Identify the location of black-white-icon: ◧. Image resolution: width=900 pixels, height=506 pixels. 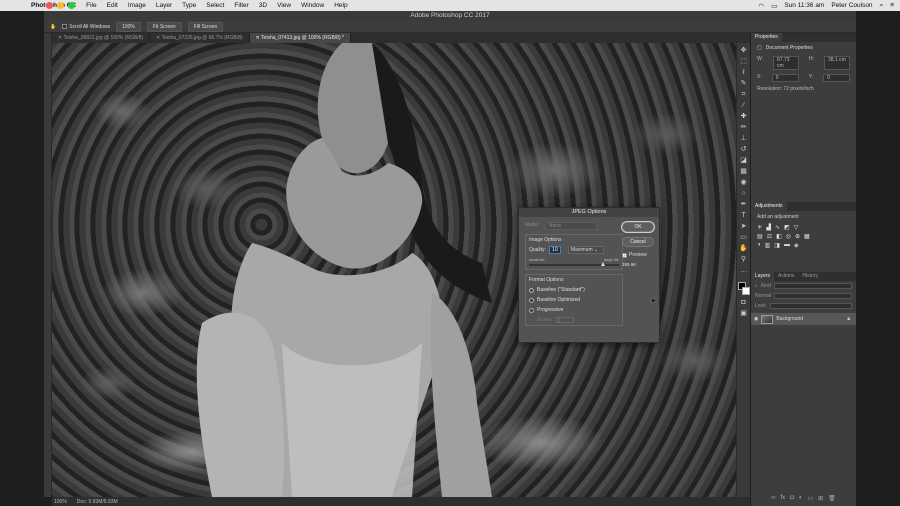
(779, 236).